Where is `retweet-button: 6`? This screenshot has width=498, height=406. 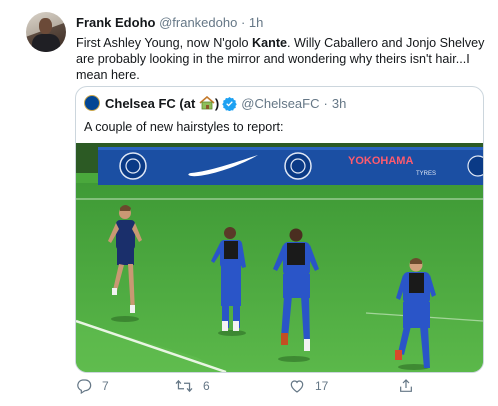
retweet-button: 6 is located at coordinates (192, 386).